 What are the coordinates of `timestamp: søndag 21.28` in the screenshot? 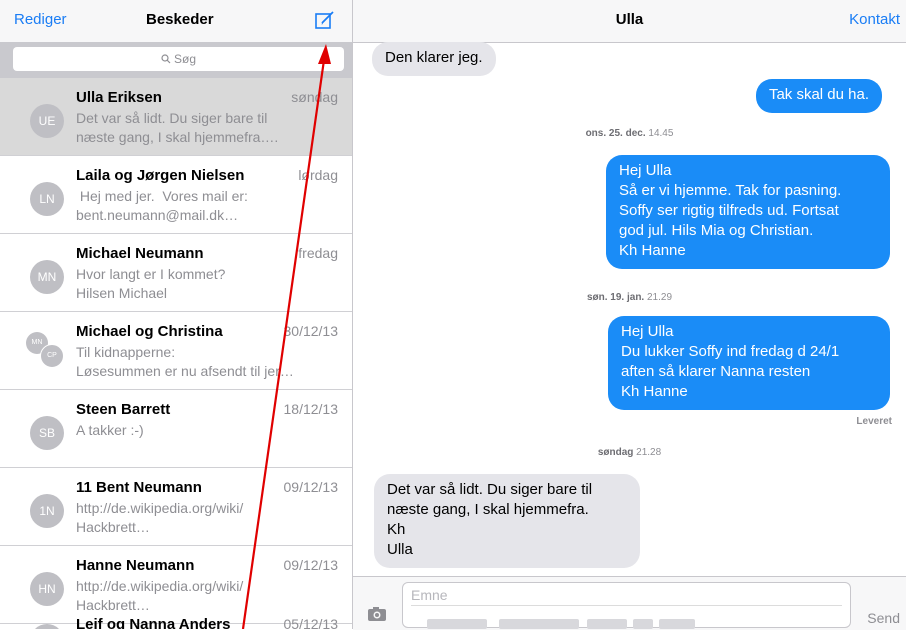 It's located at (629, 452).